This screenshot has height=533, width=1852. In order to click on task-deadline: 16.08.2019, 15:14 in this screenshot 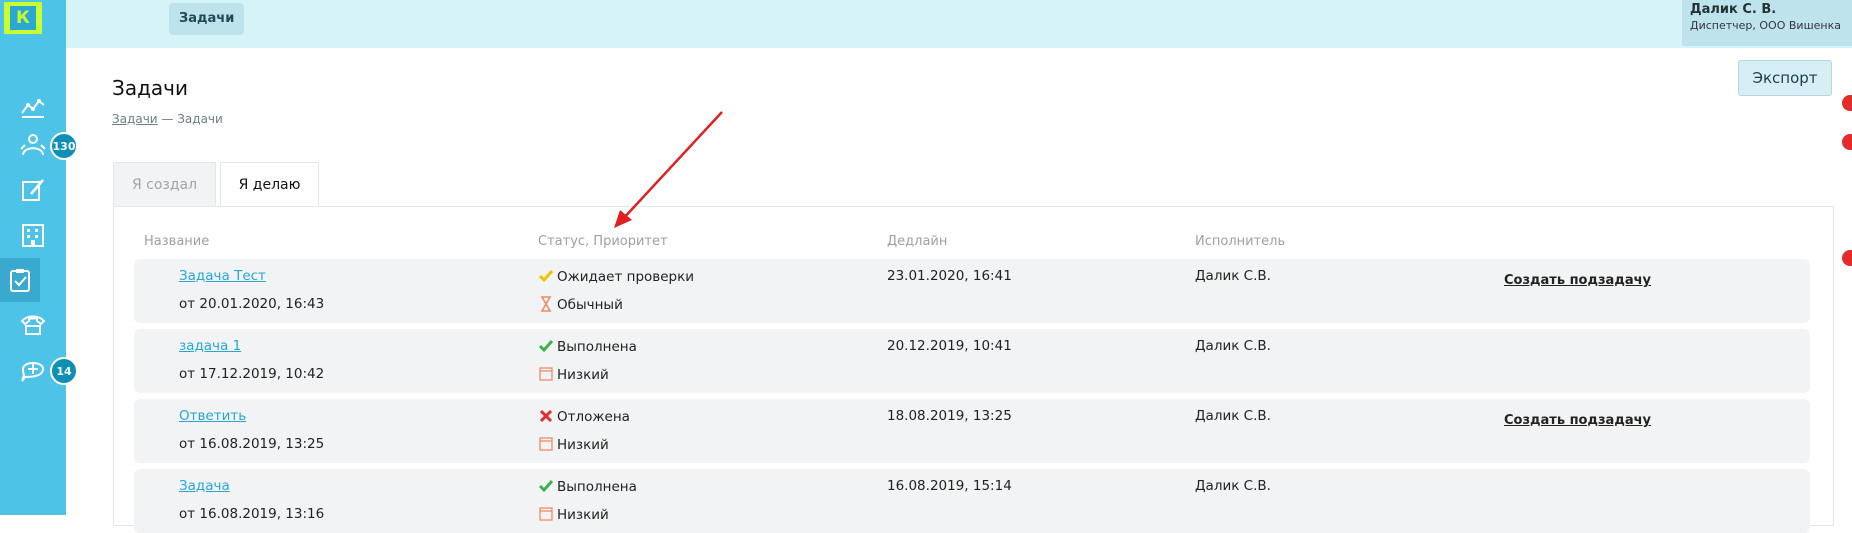, I will do `click(949, 486)`.